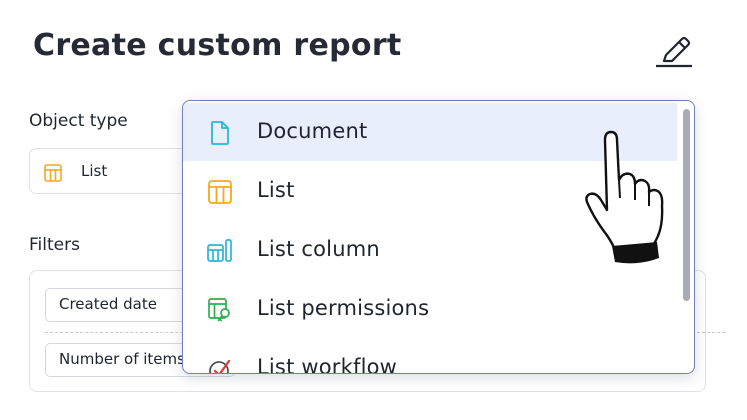  I want to click on list-workflow-icon, so click(220, 366).